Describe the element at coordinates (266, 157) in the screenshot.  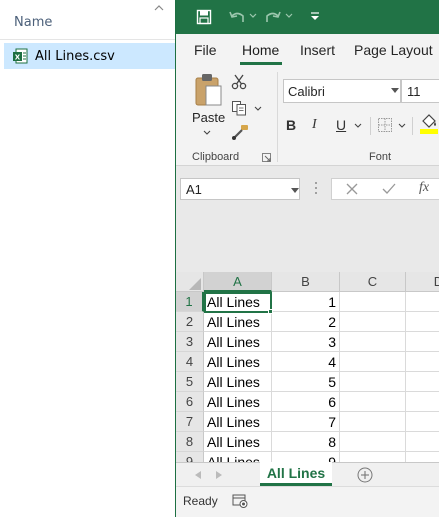
I see `dialog-launcher-icon` at that location.